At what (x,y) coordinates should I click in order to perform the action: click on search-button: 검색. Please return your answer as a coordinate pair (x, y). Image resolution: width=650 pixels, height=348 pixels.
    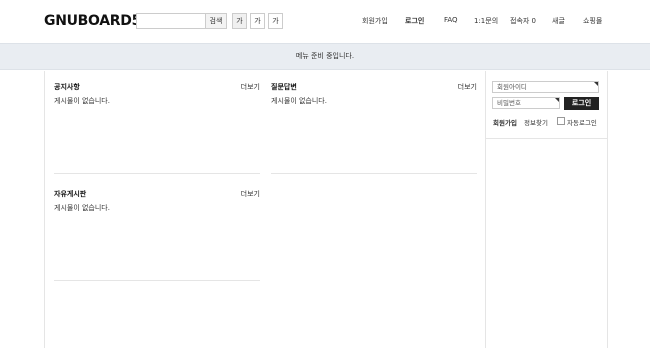
    Looking at the image, I should click on (216, 21).